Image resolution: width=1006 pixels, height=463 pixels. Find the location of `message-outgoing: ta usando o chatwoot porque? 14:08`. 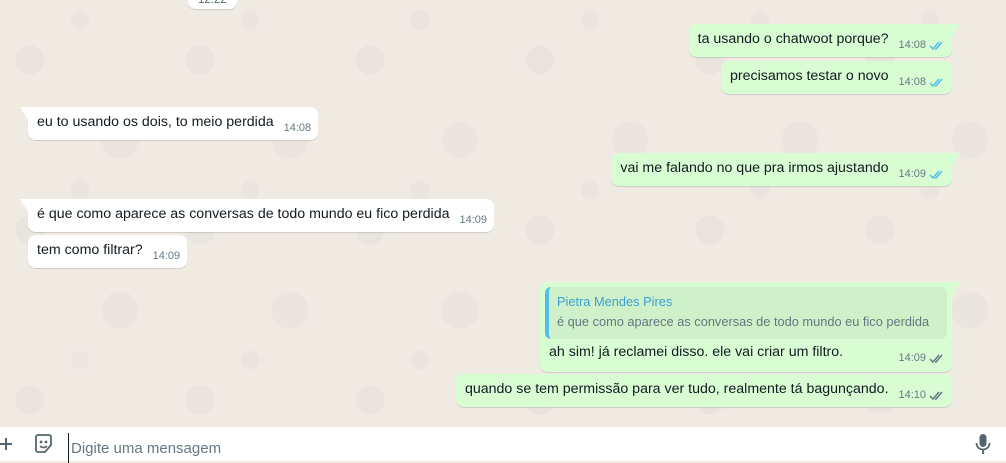

message-outgoing: ta usando o chatwoot porque? 14:08 is located at coordinates (824, 40).